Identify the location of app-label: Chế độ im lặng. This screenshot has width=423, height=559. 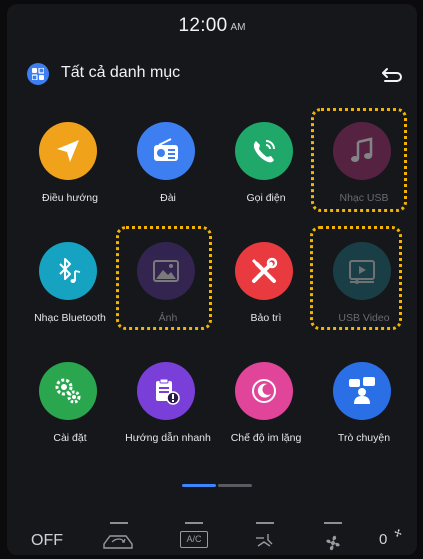
(266, 438).